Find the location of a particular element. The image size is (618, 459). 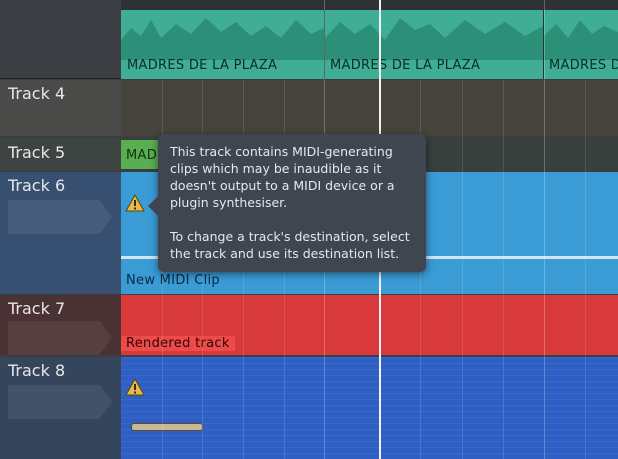

track-8-destination-button is located at coordinates (60, 402).